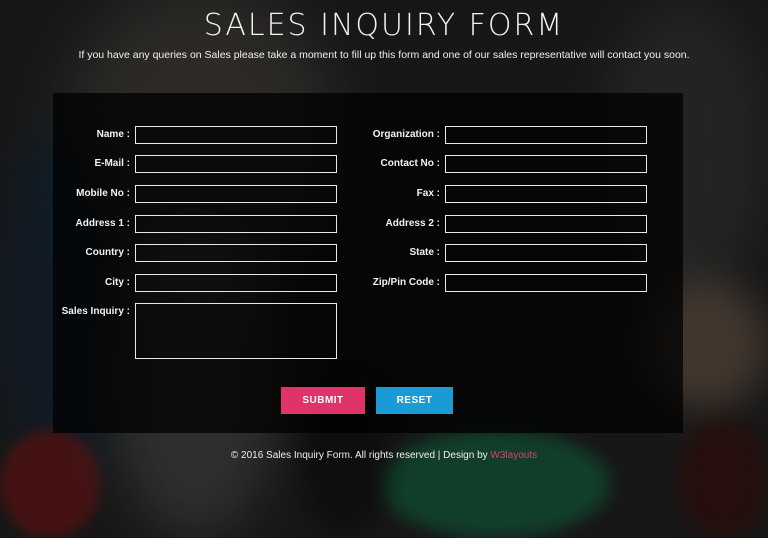  I want to click on sales-inquiry-label: Sales Inquiry :, so click(95, 311).